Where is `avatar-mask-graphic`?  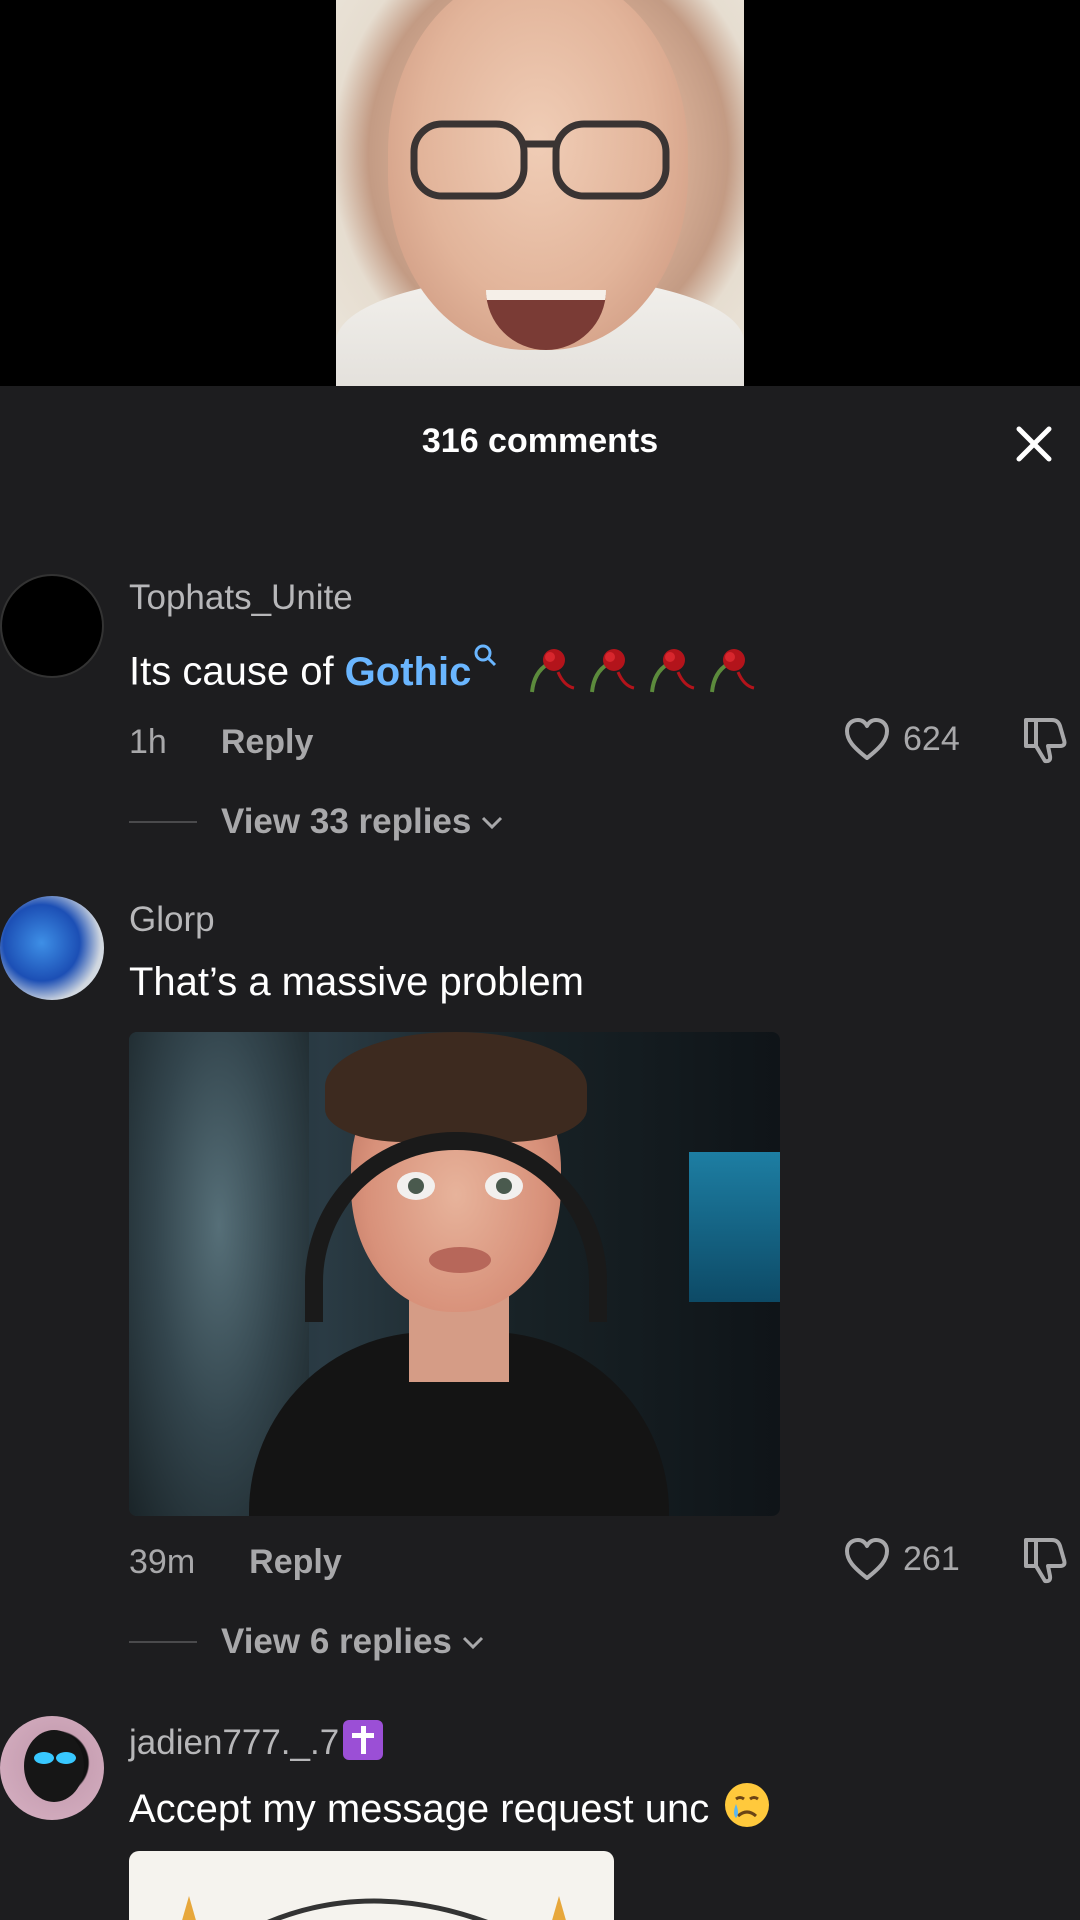 avatar-mask-graphic is located at coordinates (54, 1766).